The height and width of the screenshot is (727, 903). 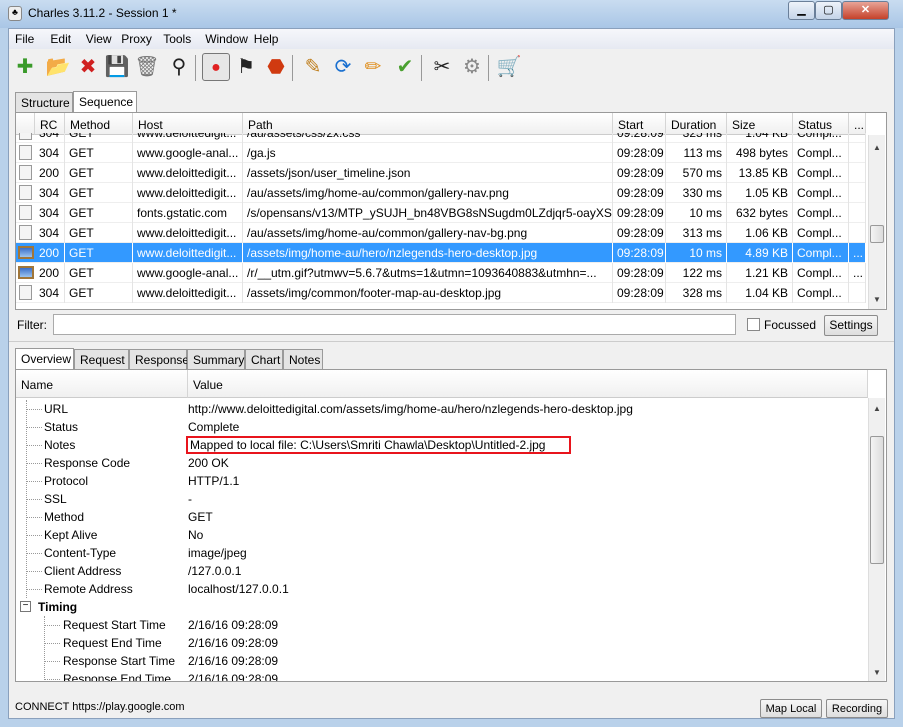 I want to click on overview-row: Kept Alive No, so click(x=442, y=535).